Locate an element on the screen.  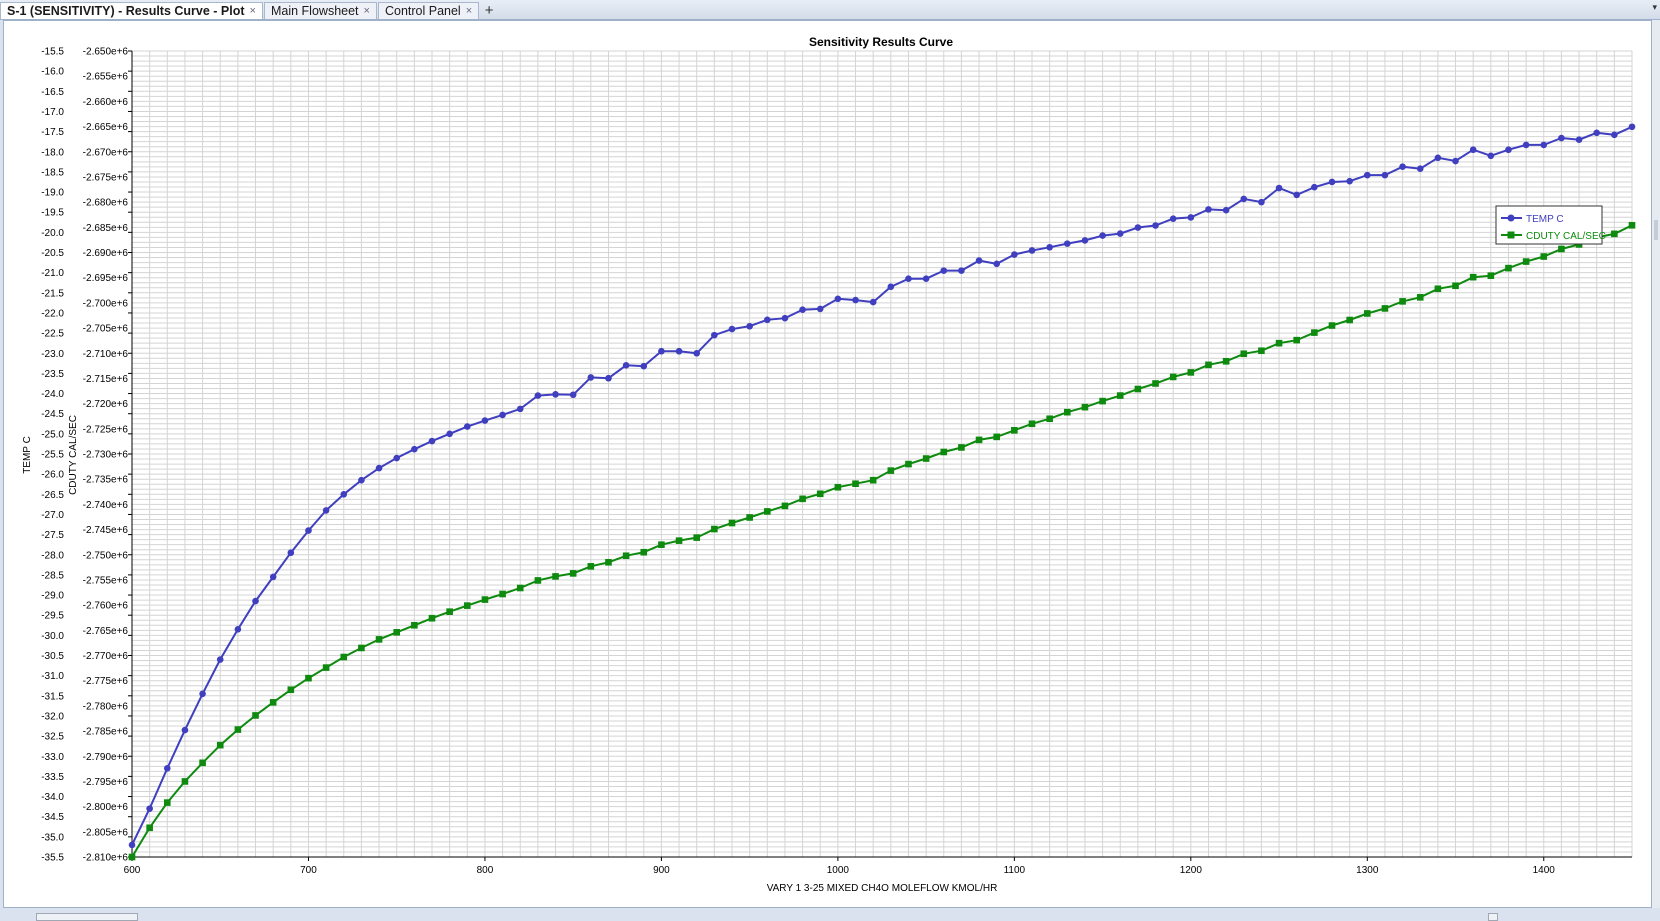
y-tick-label-left: -33.0 is located at coordinates (52, 757).